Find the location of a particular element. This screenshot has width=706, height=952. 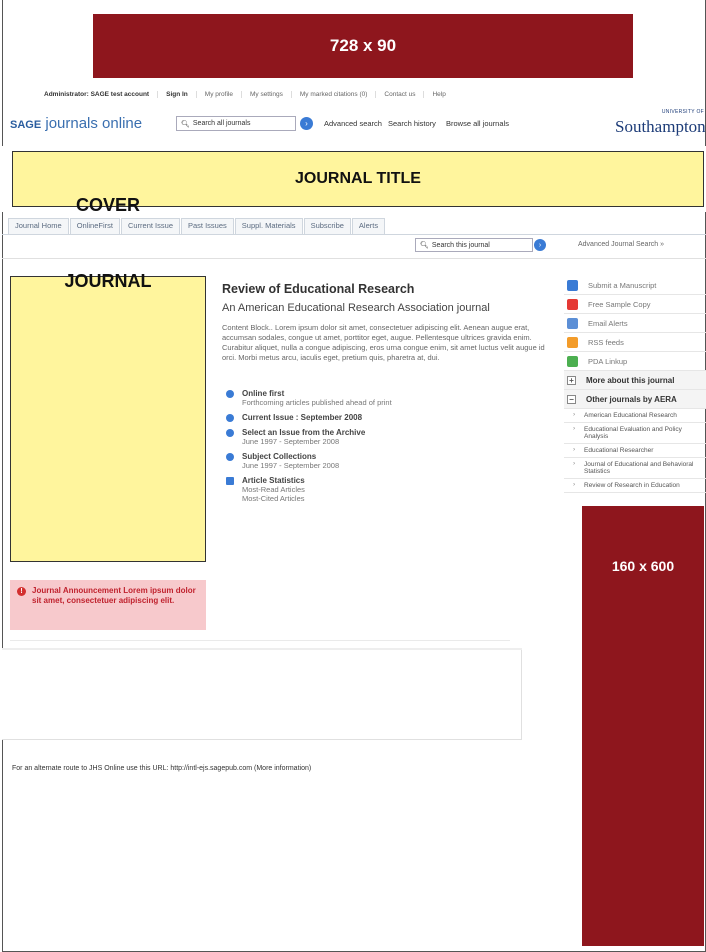

sidebar-label: RSS feeds is located at coordinates (606, 342).